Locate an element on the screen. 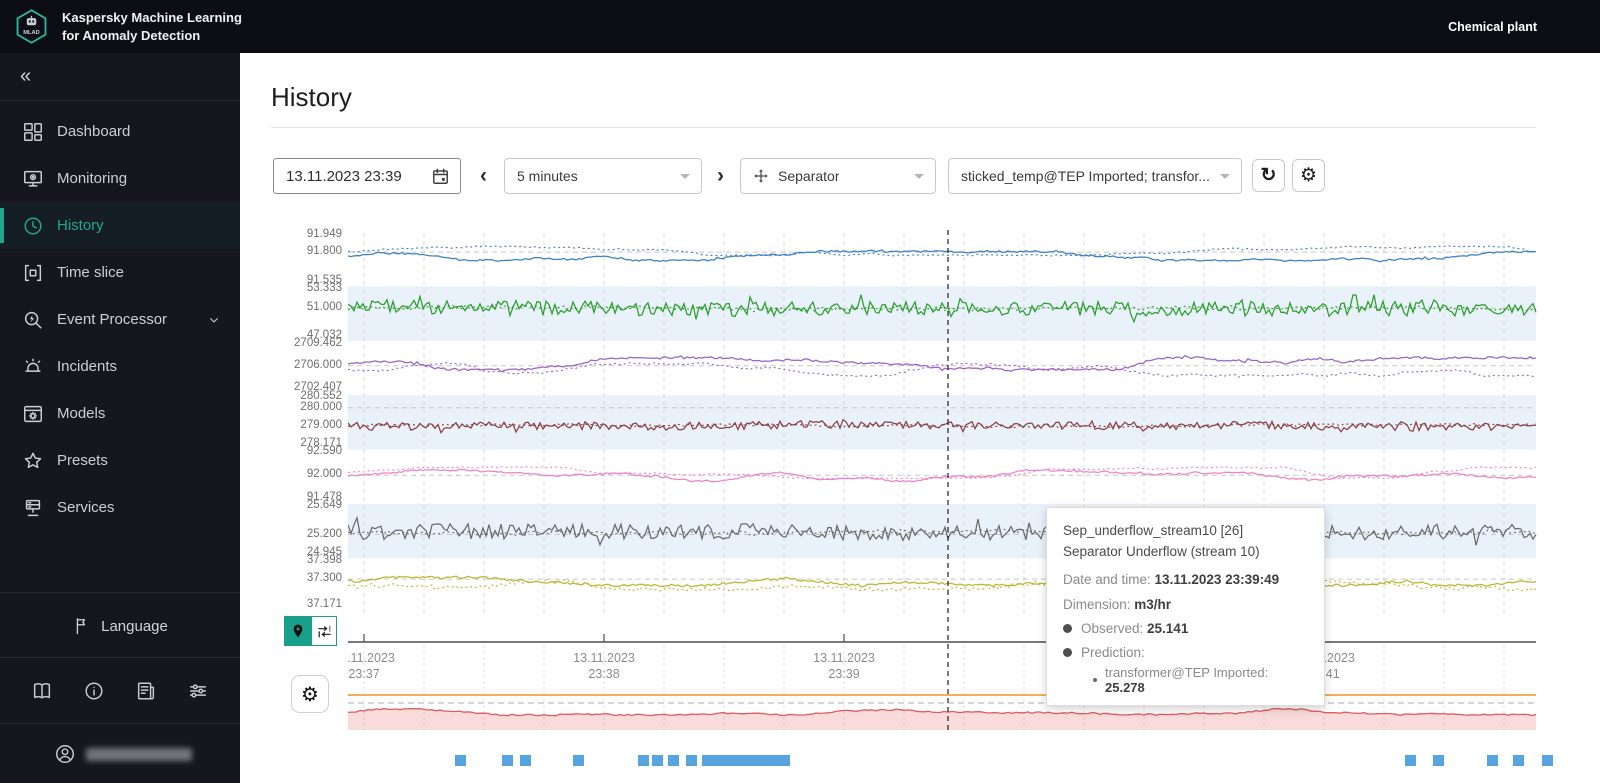  series-observed is located at coordinates (942, 363).